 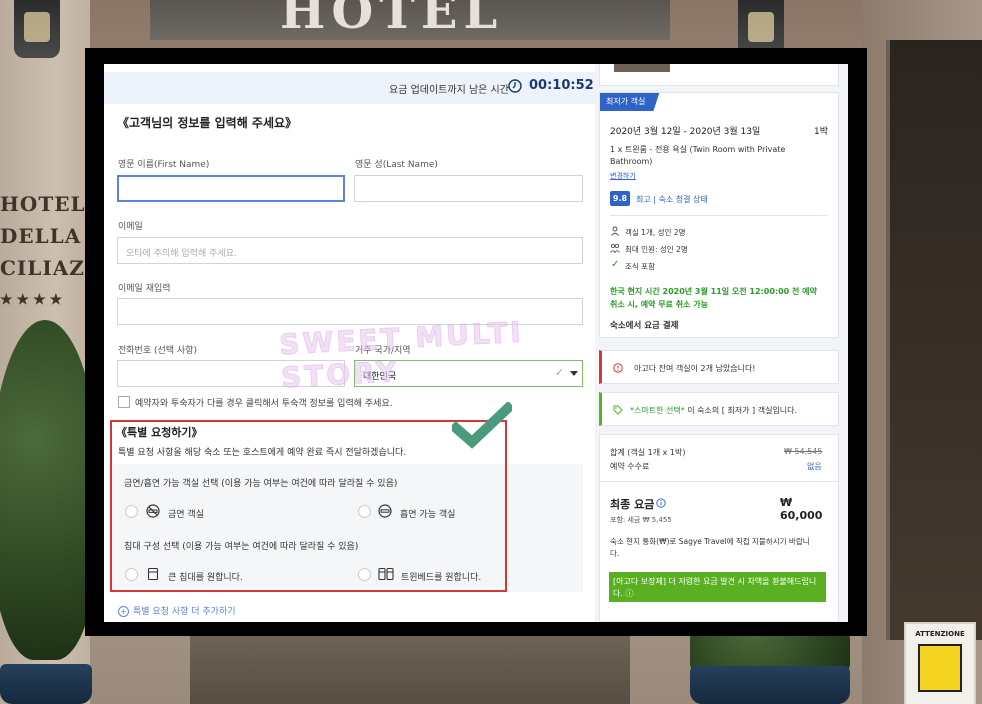 I want to click on email-field: 오타에 주의해 입력해 주세요., so click(x=350, y=250).